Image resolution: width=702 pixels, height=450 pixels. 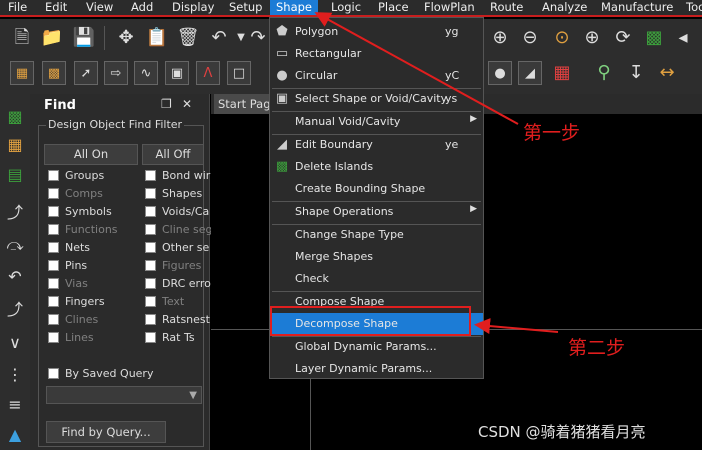 What do you see at coordinates (188, 38) in the screenshot?
I see `delete-icon: 🗑` at bounding box center [188, 38].